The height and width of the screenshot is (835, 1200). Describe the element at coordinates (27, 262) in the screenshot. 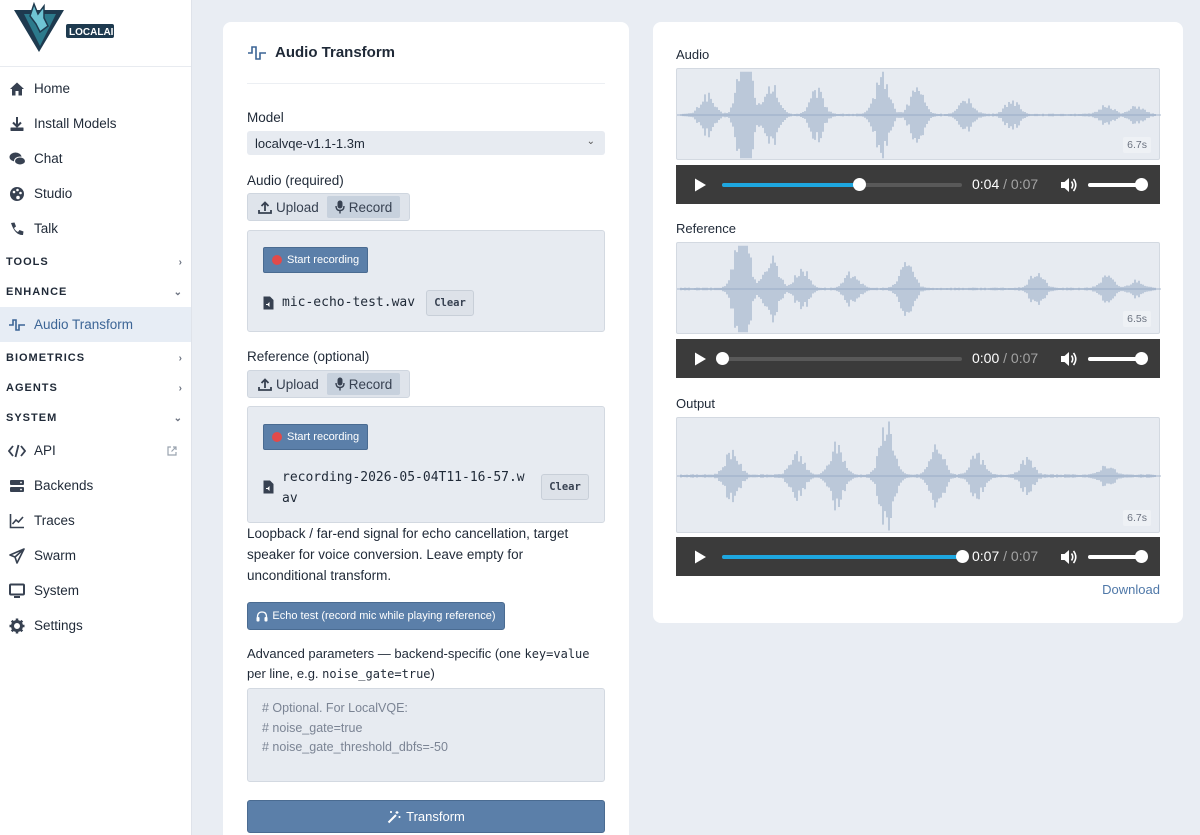

I see `section-label: TOOLS` at that location.